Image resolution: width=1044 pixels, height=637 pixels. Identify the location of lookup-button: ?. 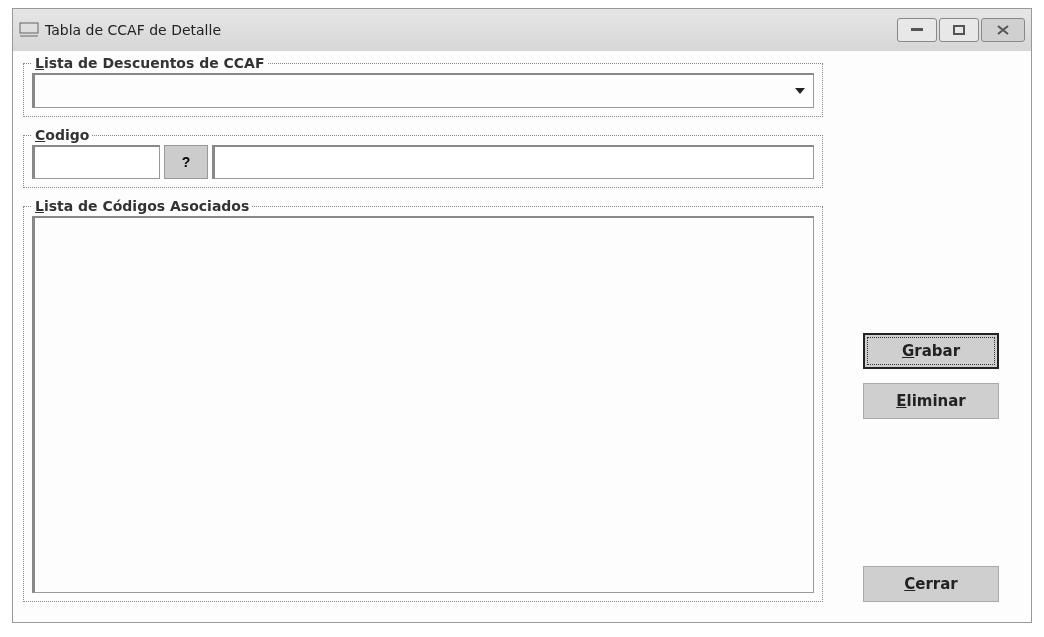
(186, 162).